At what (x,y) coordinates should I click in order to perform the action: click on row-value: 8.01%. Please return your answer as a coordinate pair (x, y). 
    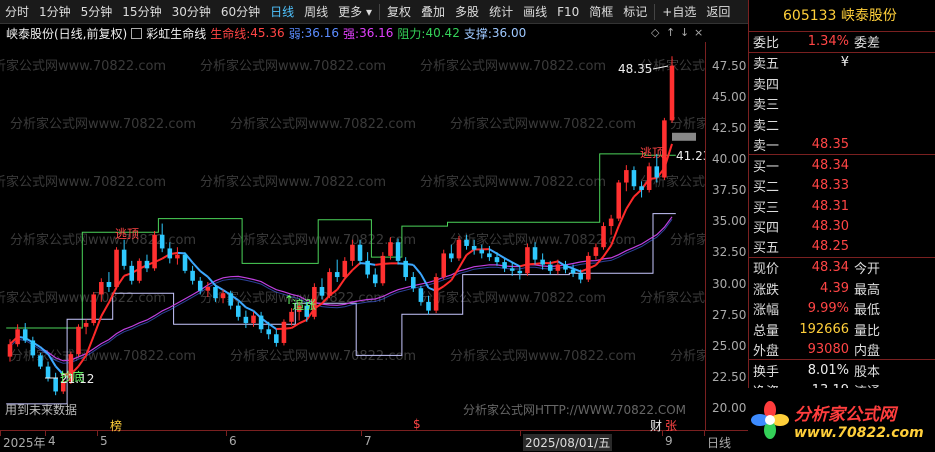
    Looking at the image, I should click on (828, 370).